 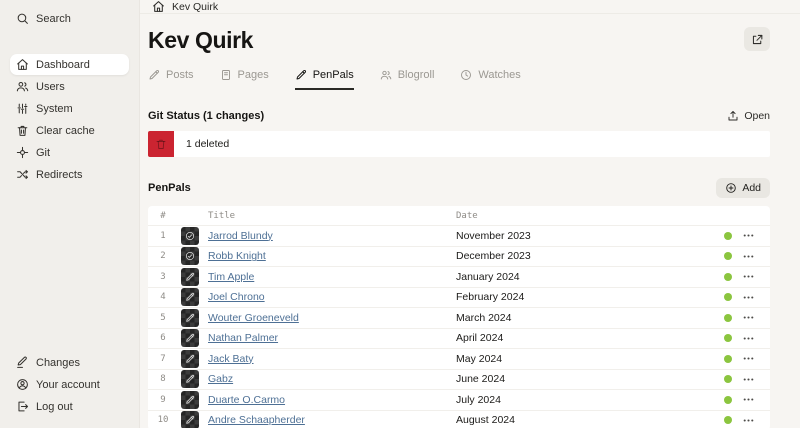 I want to click on row-title-link: Tim Apple, so click(x=231, y=277).